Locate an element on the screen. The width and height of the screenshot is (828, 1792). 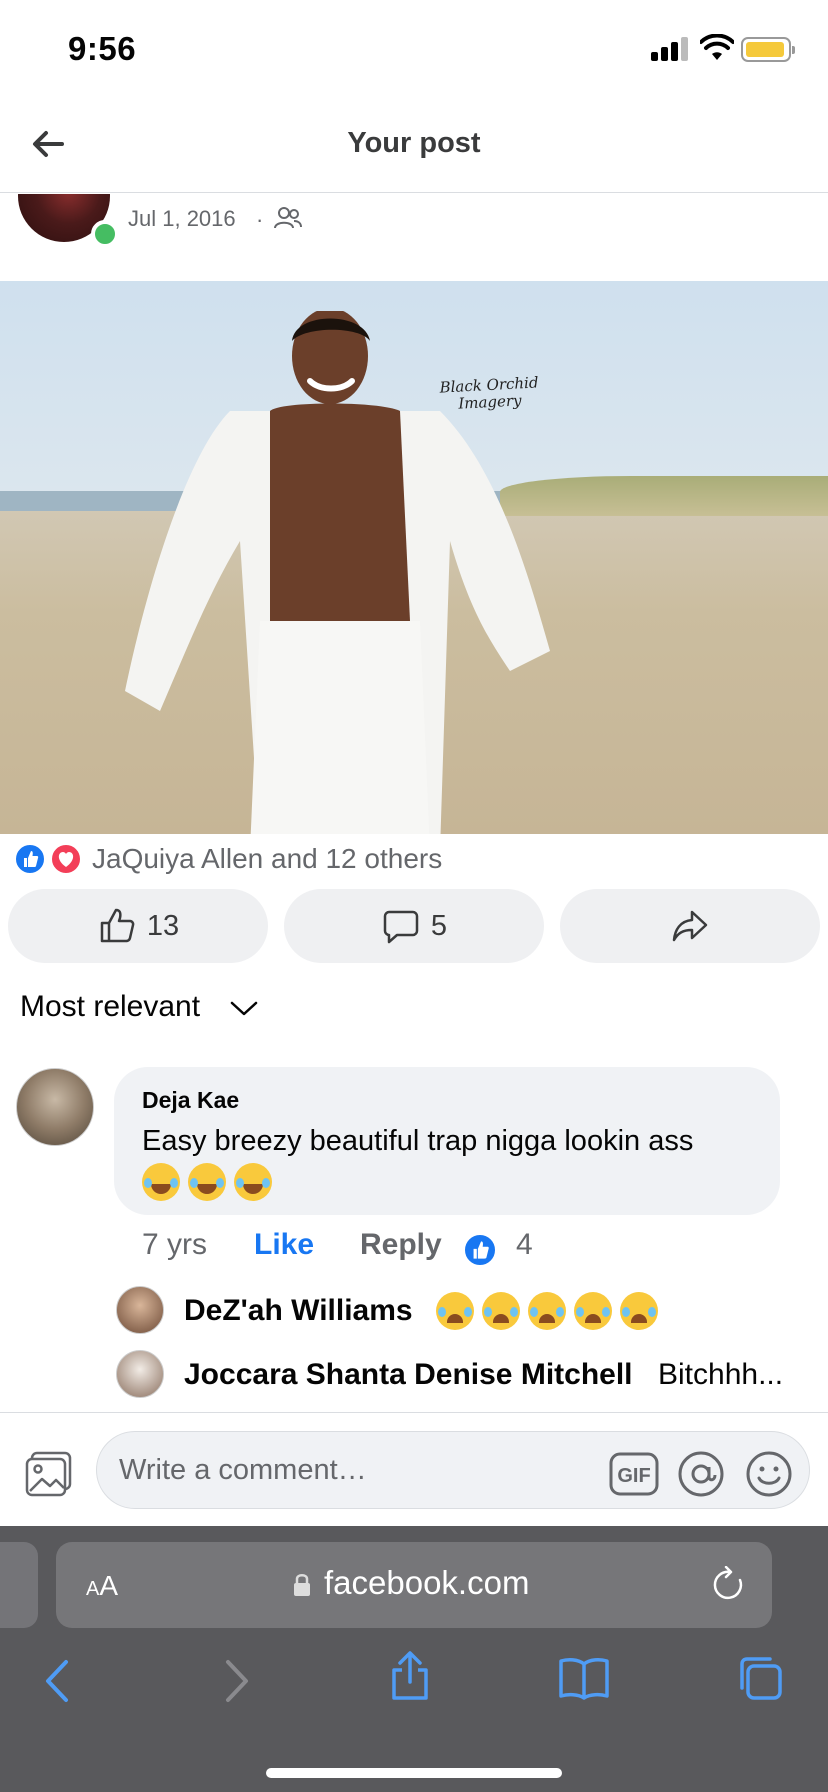
like-button: 13 is located at coordinates (138, 926).